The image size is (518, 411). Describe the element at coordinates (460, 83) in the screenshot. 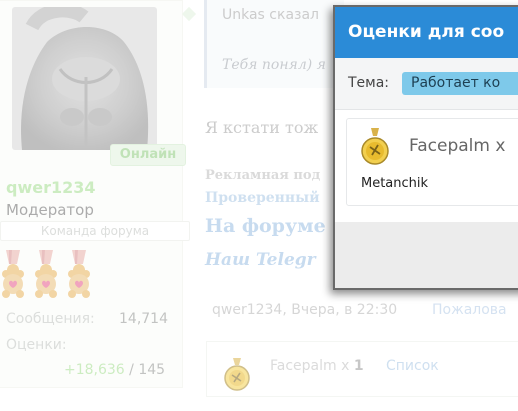

I see `topic-link: Работает ко` at that location.